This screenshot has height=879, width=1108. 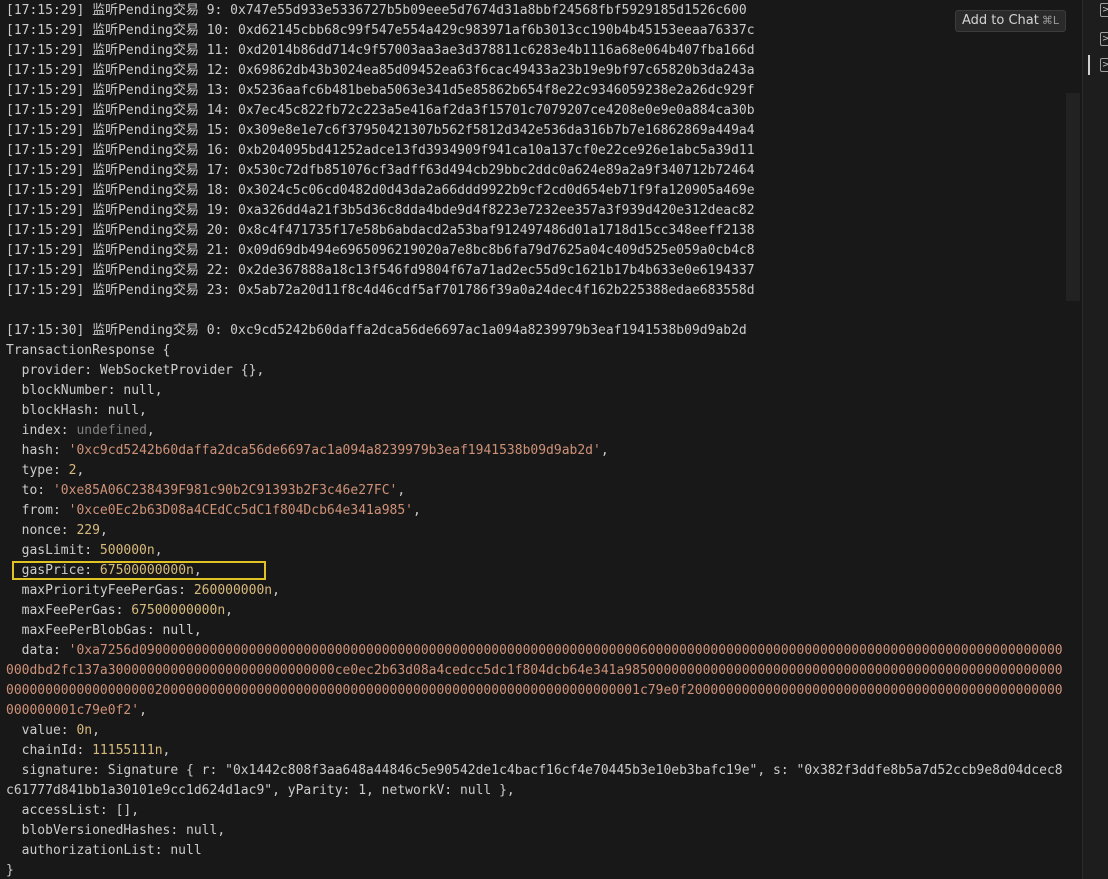 What do you see at coordinates (1073, 197) in the screenshot?
I see `terminal-scrollbar` at bounding box center [1073, 197].